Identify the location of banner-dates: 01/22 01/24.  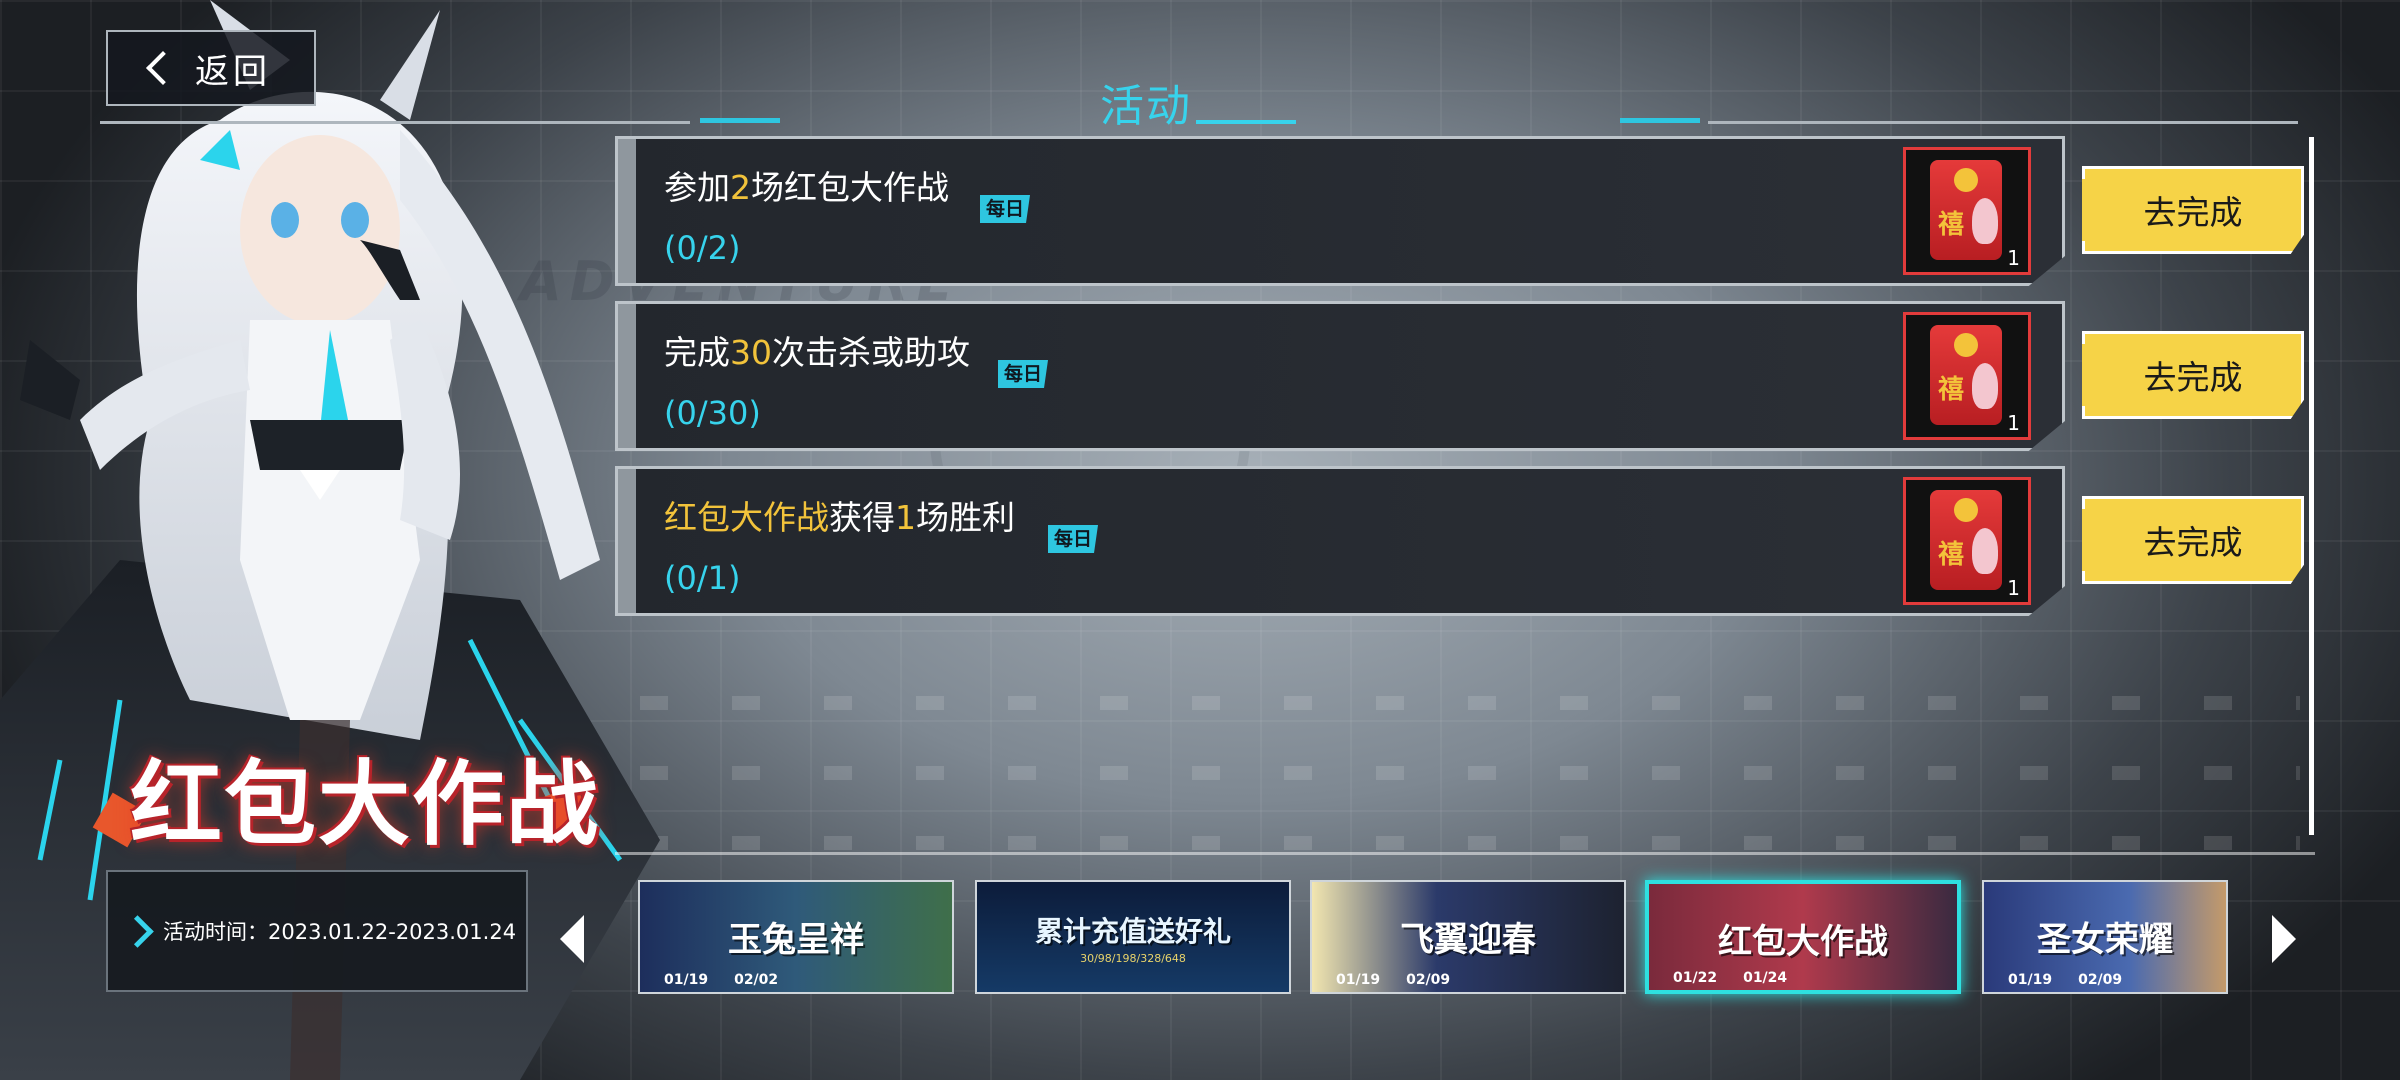
(1730, 978).